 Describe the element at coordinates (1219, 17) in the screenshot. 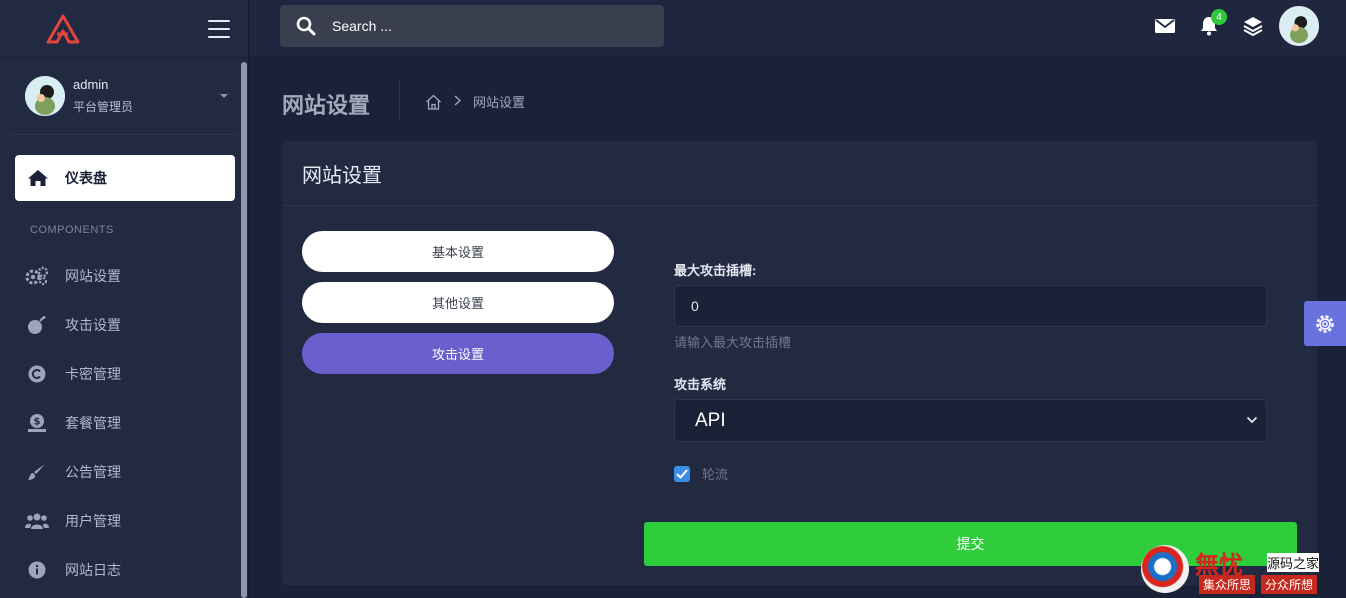

I see `notification-badge: 4` at that location.